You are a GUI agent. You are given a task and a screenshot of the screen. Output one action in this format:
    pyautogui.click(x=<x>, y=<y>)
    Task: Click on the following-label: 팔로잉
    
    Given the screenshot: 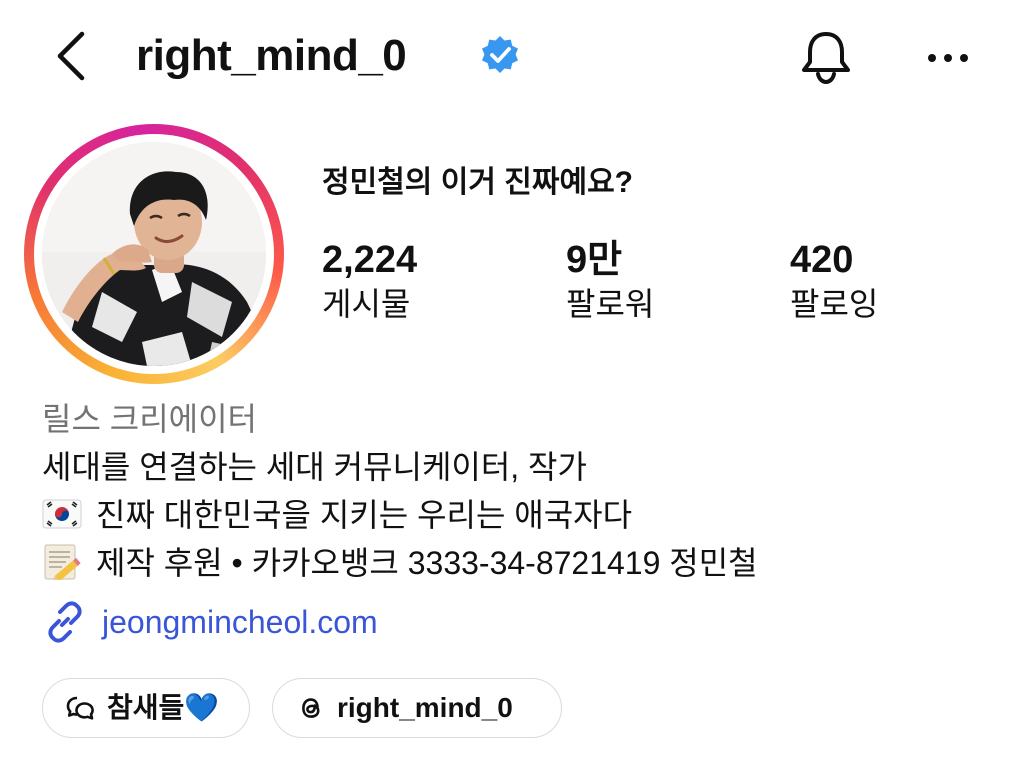 What is the action you would take?
    pyautogui.click(x=834, y=304)
    